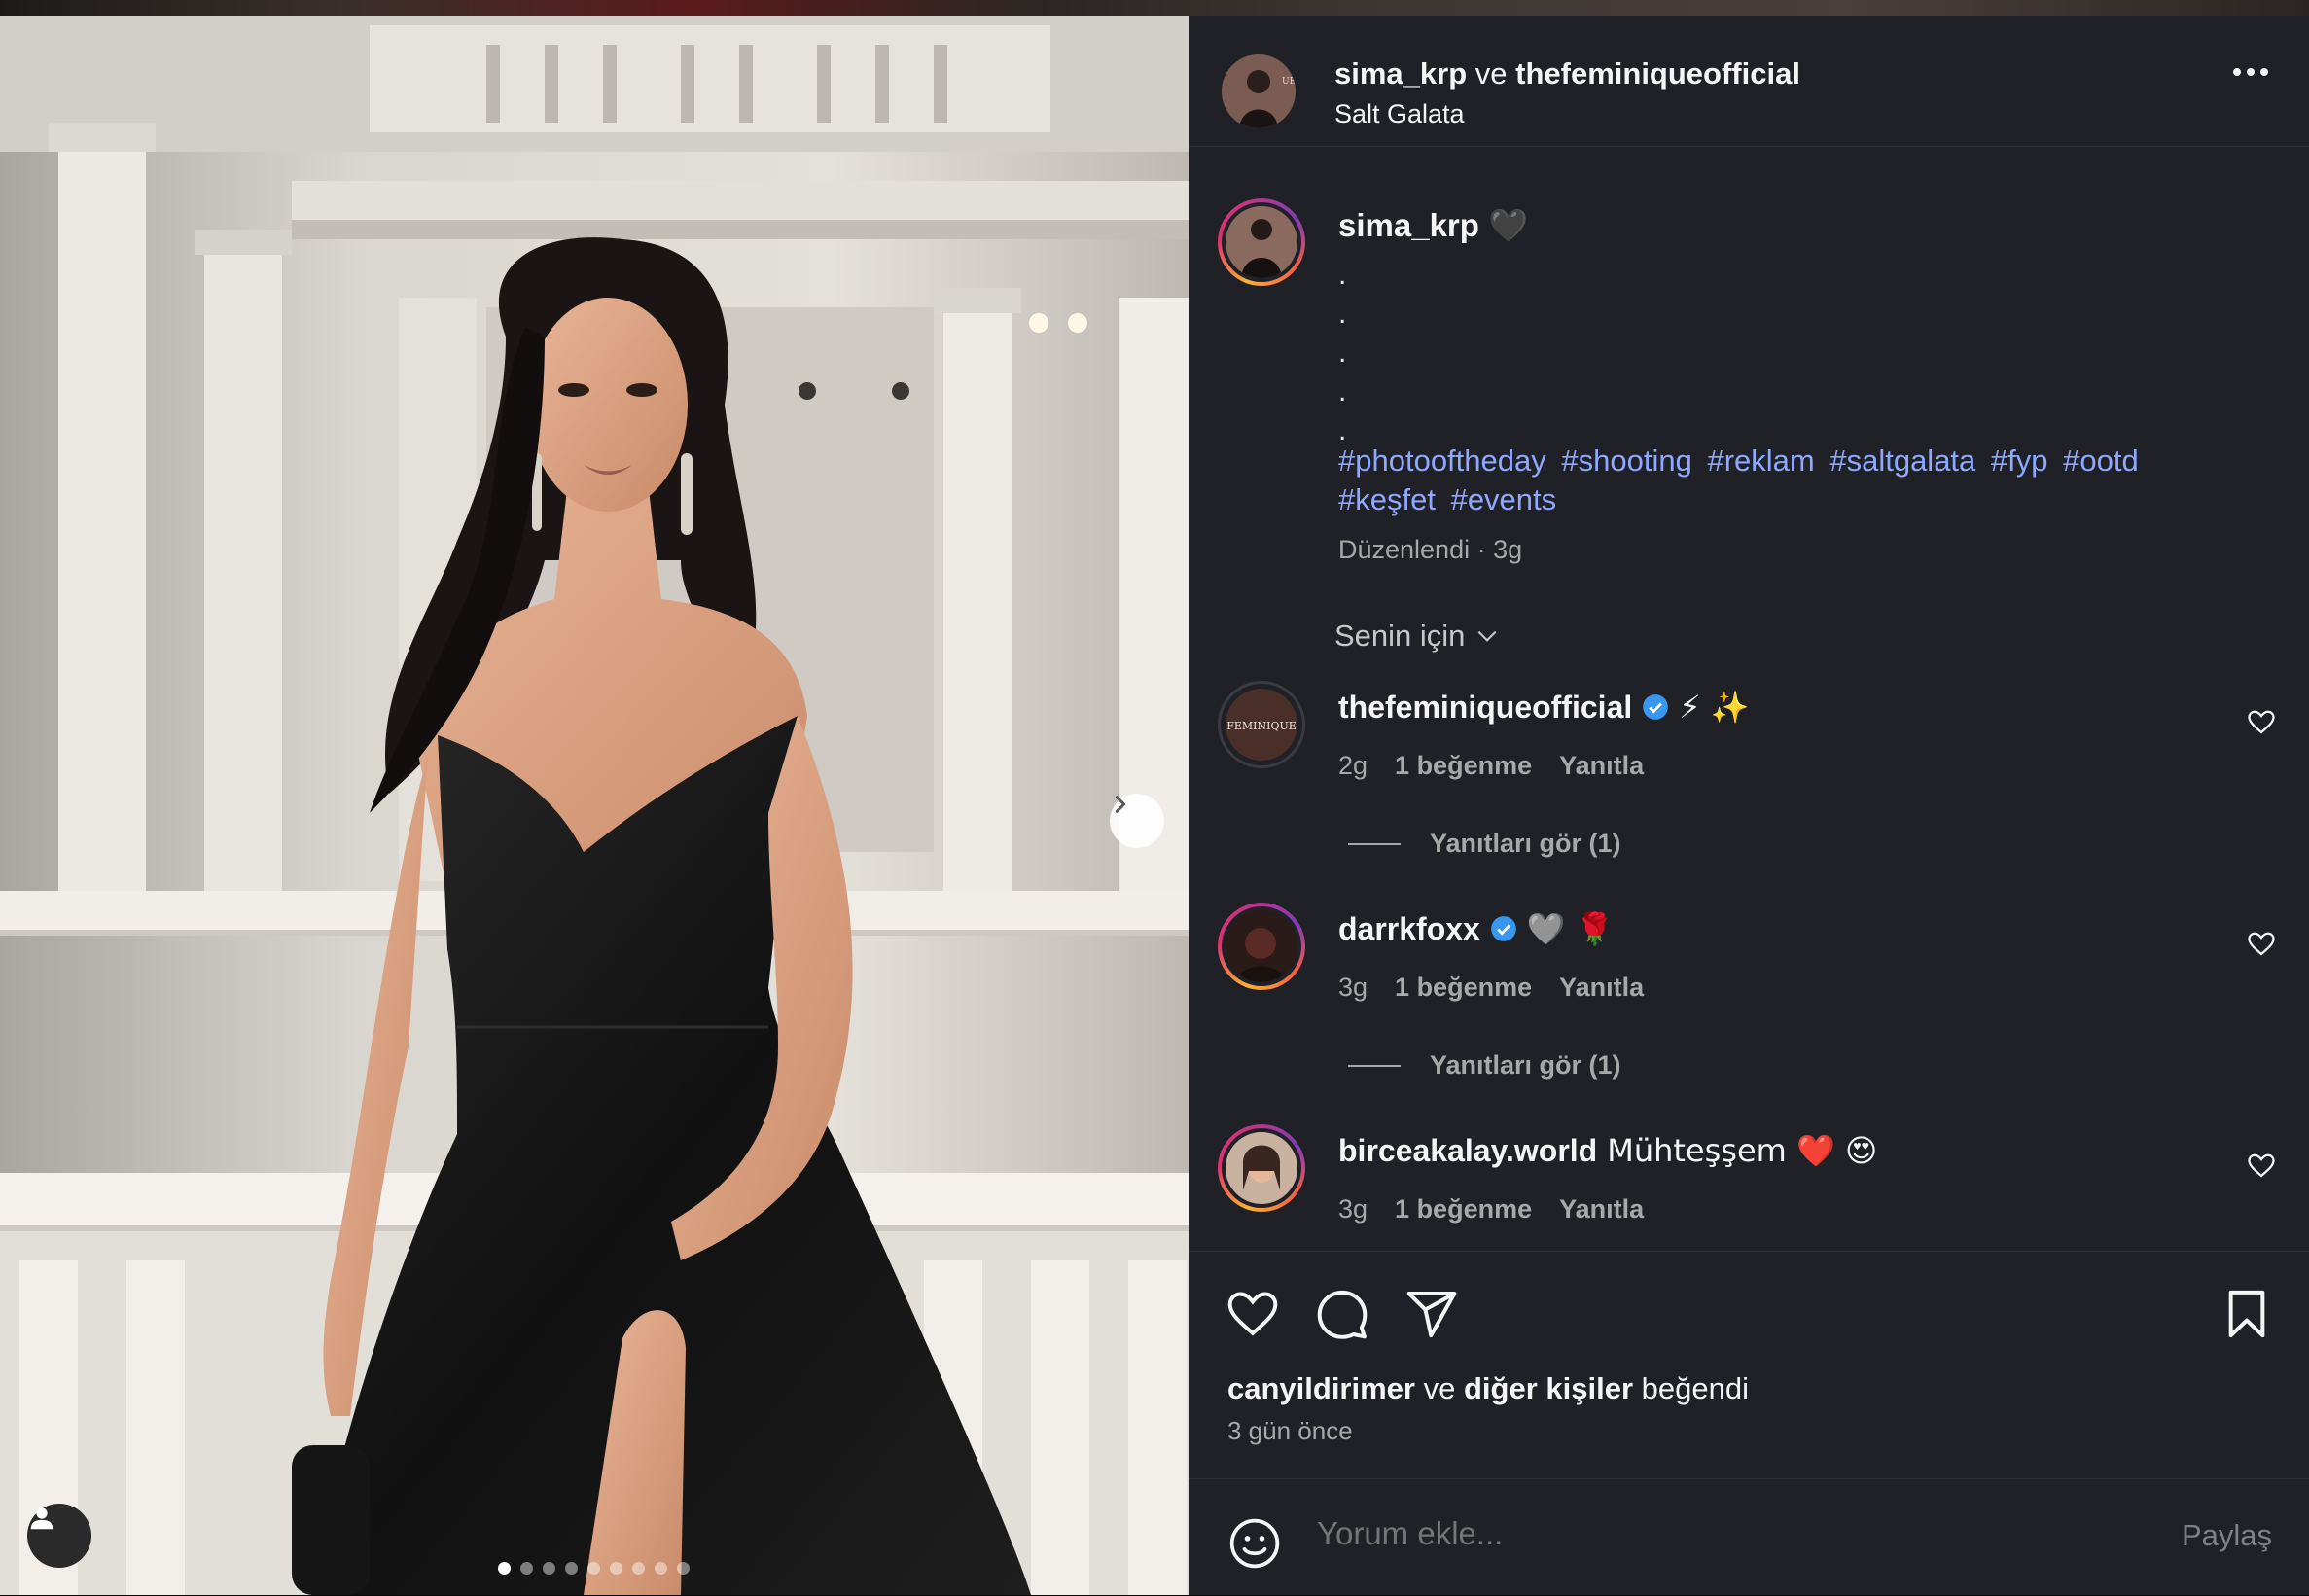  I want to click on caption-avatar, so click(1261, 242).